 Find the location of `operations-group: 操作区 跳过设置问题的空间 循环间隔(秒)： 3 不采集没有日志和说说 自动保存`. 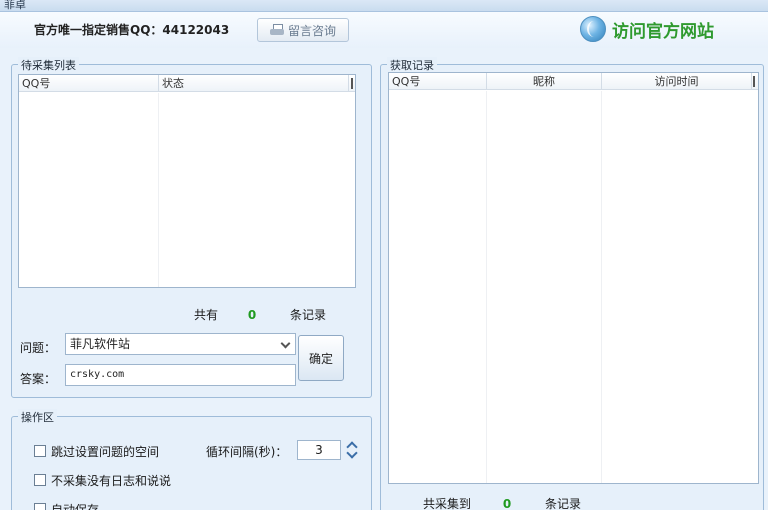

operations-group: 操作区 跳过设置问题的空间 循环间隔(秒)： 3 不采集没有日志和说说 自动保存 is located at coordinates (191, 459).